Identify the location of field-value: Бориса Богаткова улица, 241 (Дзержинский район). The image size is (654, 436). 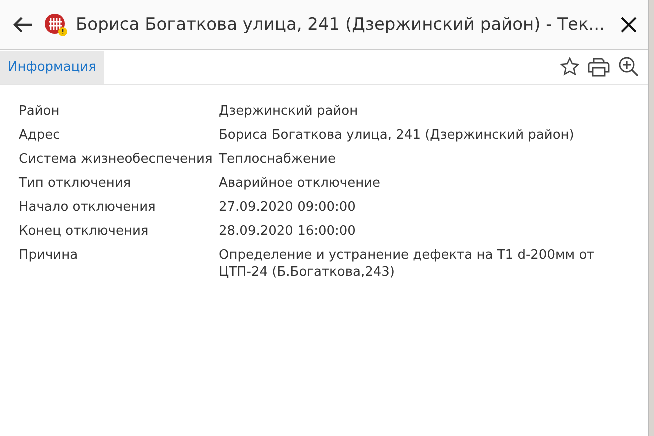
(397, 135).